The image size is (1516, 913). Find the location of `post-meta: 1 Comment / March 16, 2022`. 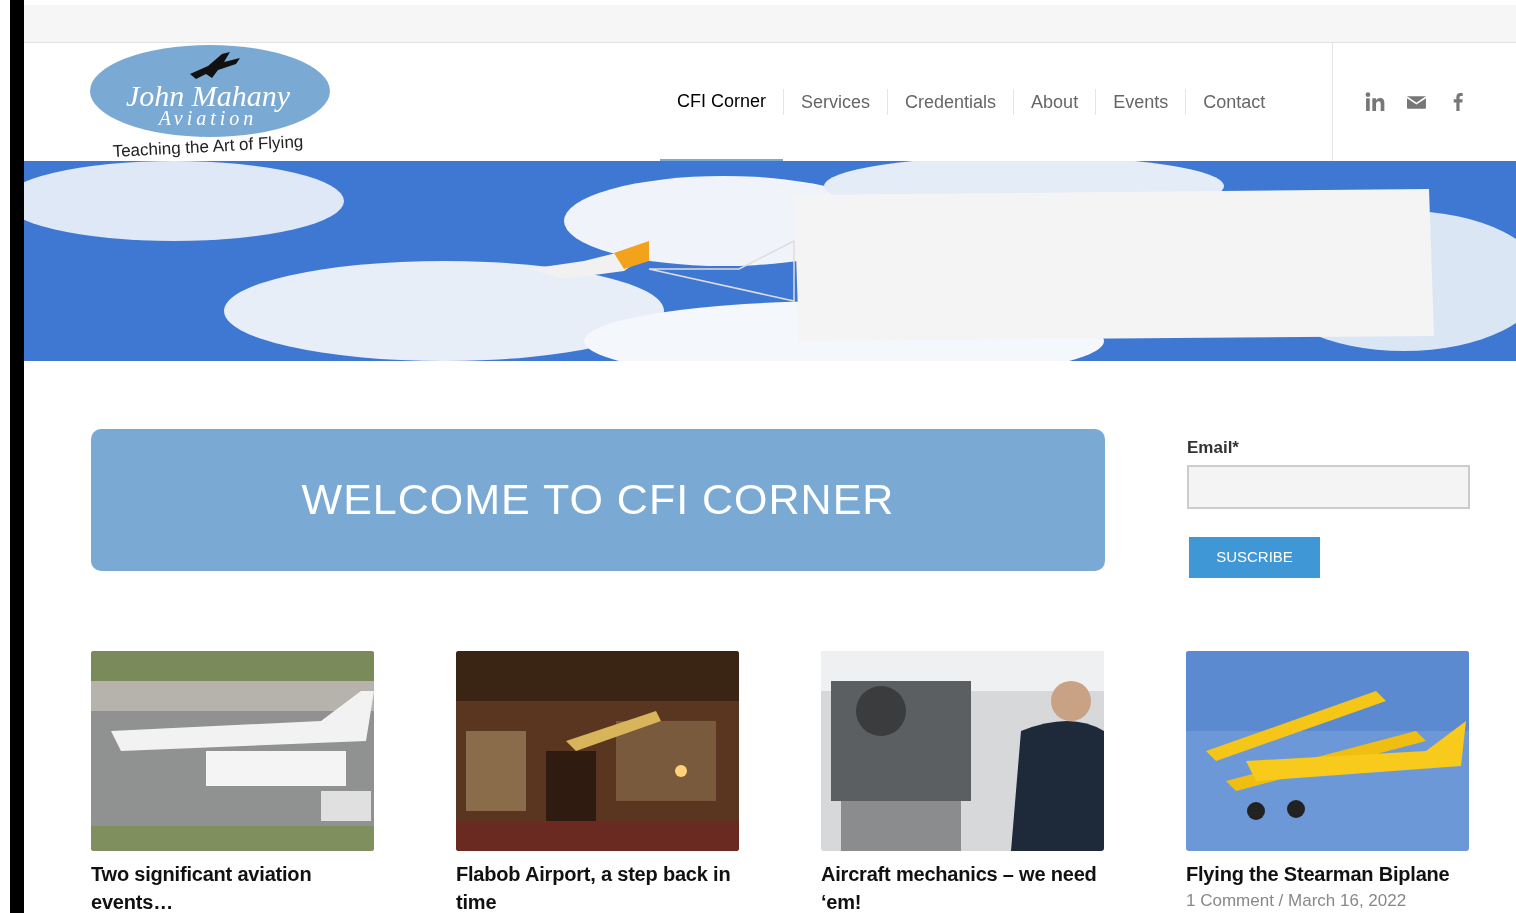

post-meta: 1 Comment / March 16, 2022 is located at coordinates (1297, 900).